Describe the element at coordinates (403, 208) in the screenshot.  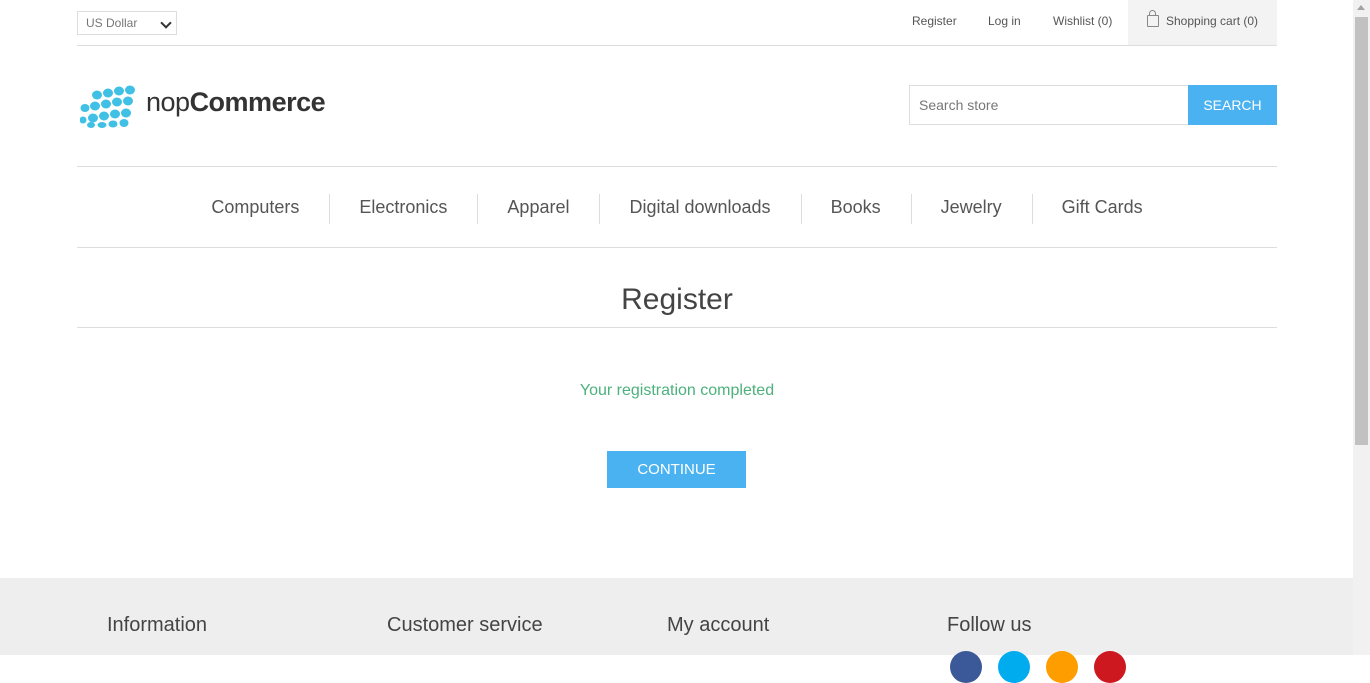
I see `menu-item-electronics: Electronics` at that location.